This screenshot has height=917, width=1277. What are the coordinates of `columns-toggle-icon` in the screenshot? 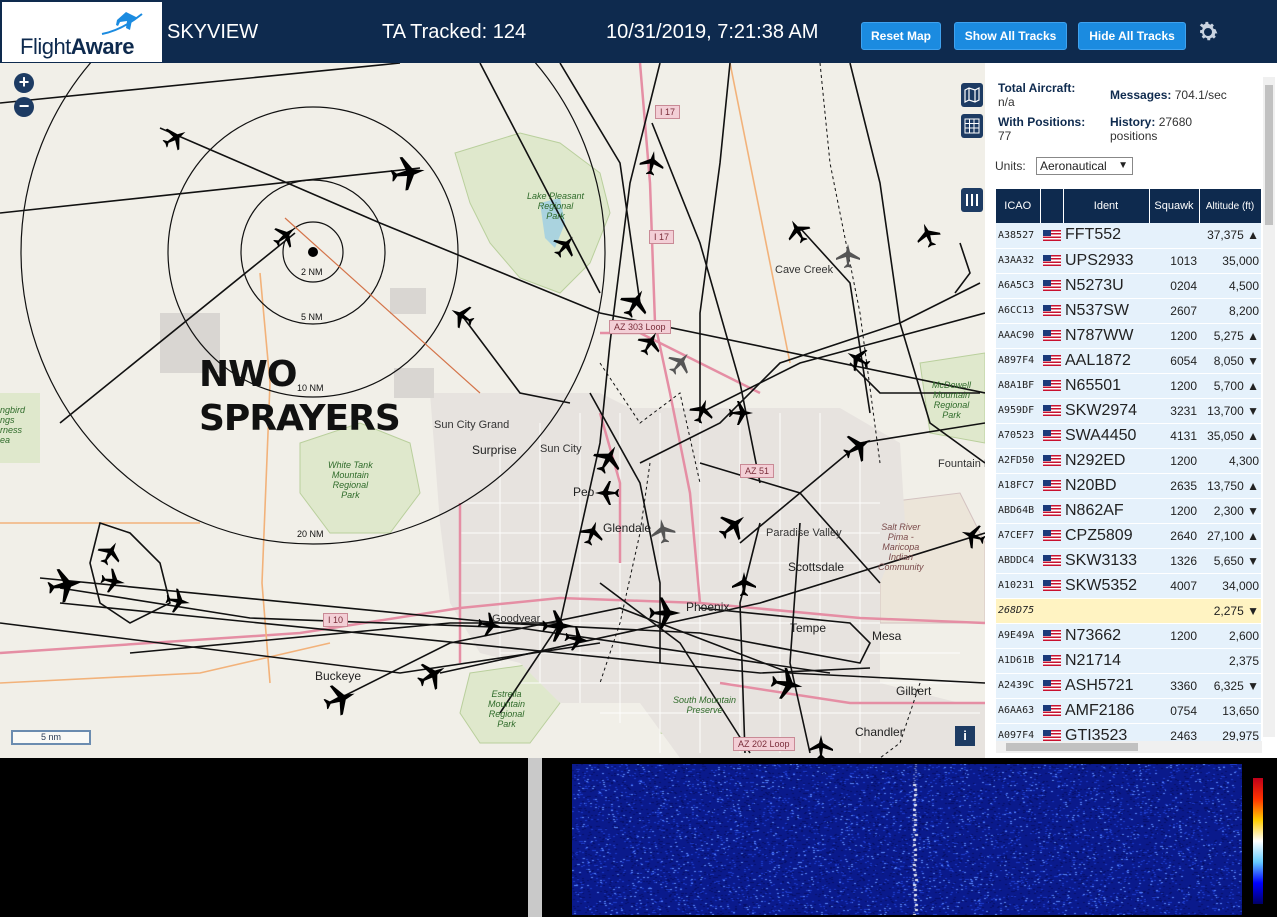 It's located at (972, 200).